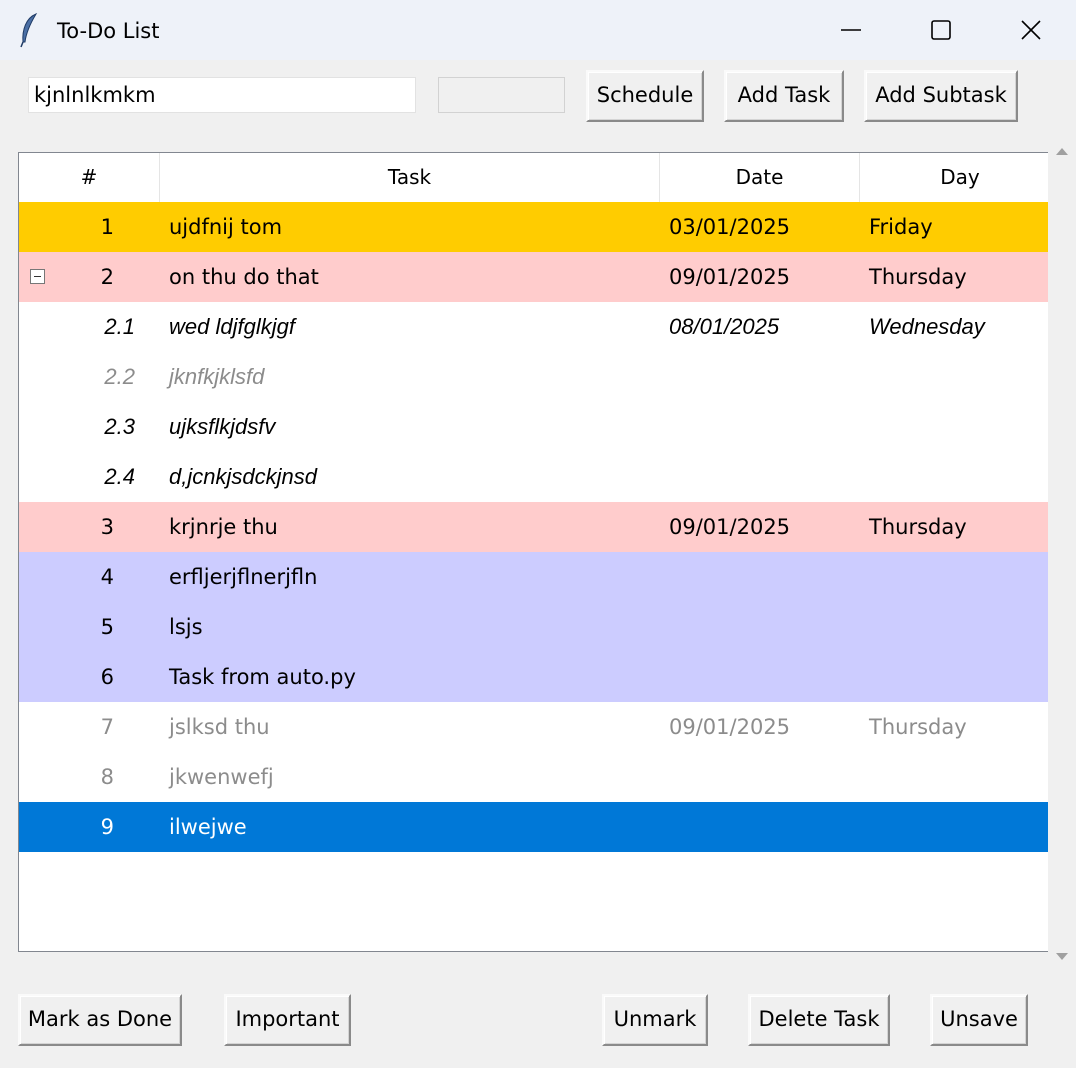 Image resolution: width=1076 pixels, height=1068 pixels. I want to click on title-bar: To-Do List, so click(538, 30).